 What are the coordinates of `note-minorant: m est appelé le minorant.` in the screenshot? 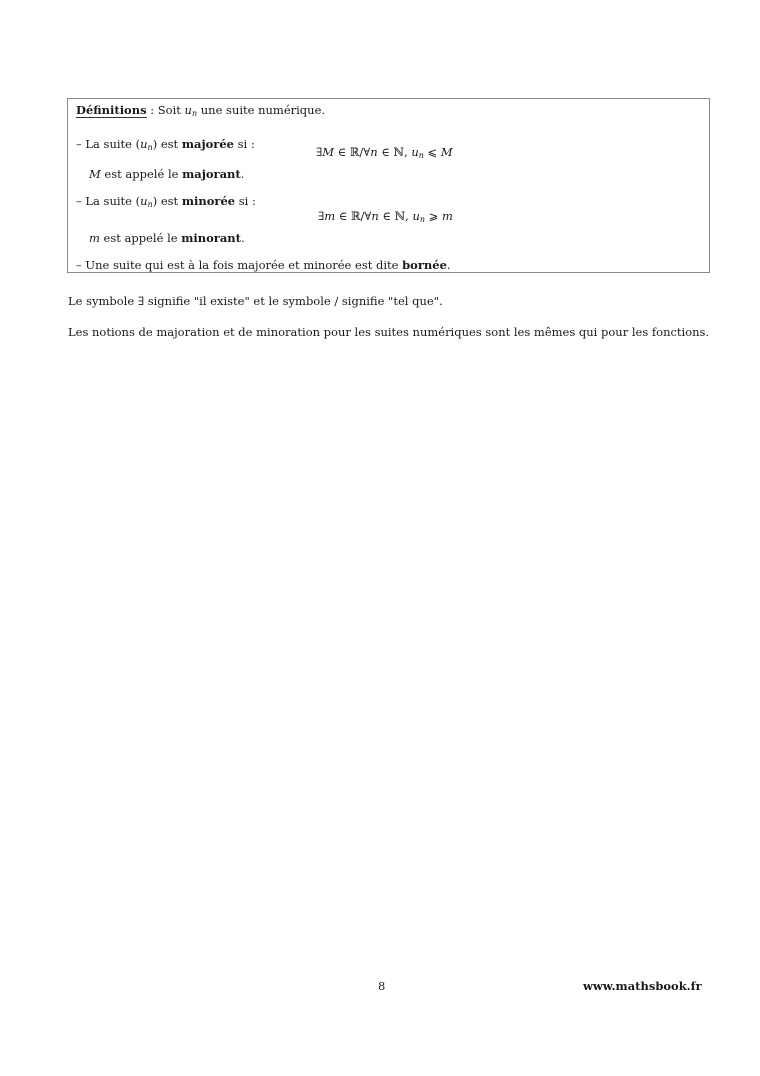 It's located at (167, 238).